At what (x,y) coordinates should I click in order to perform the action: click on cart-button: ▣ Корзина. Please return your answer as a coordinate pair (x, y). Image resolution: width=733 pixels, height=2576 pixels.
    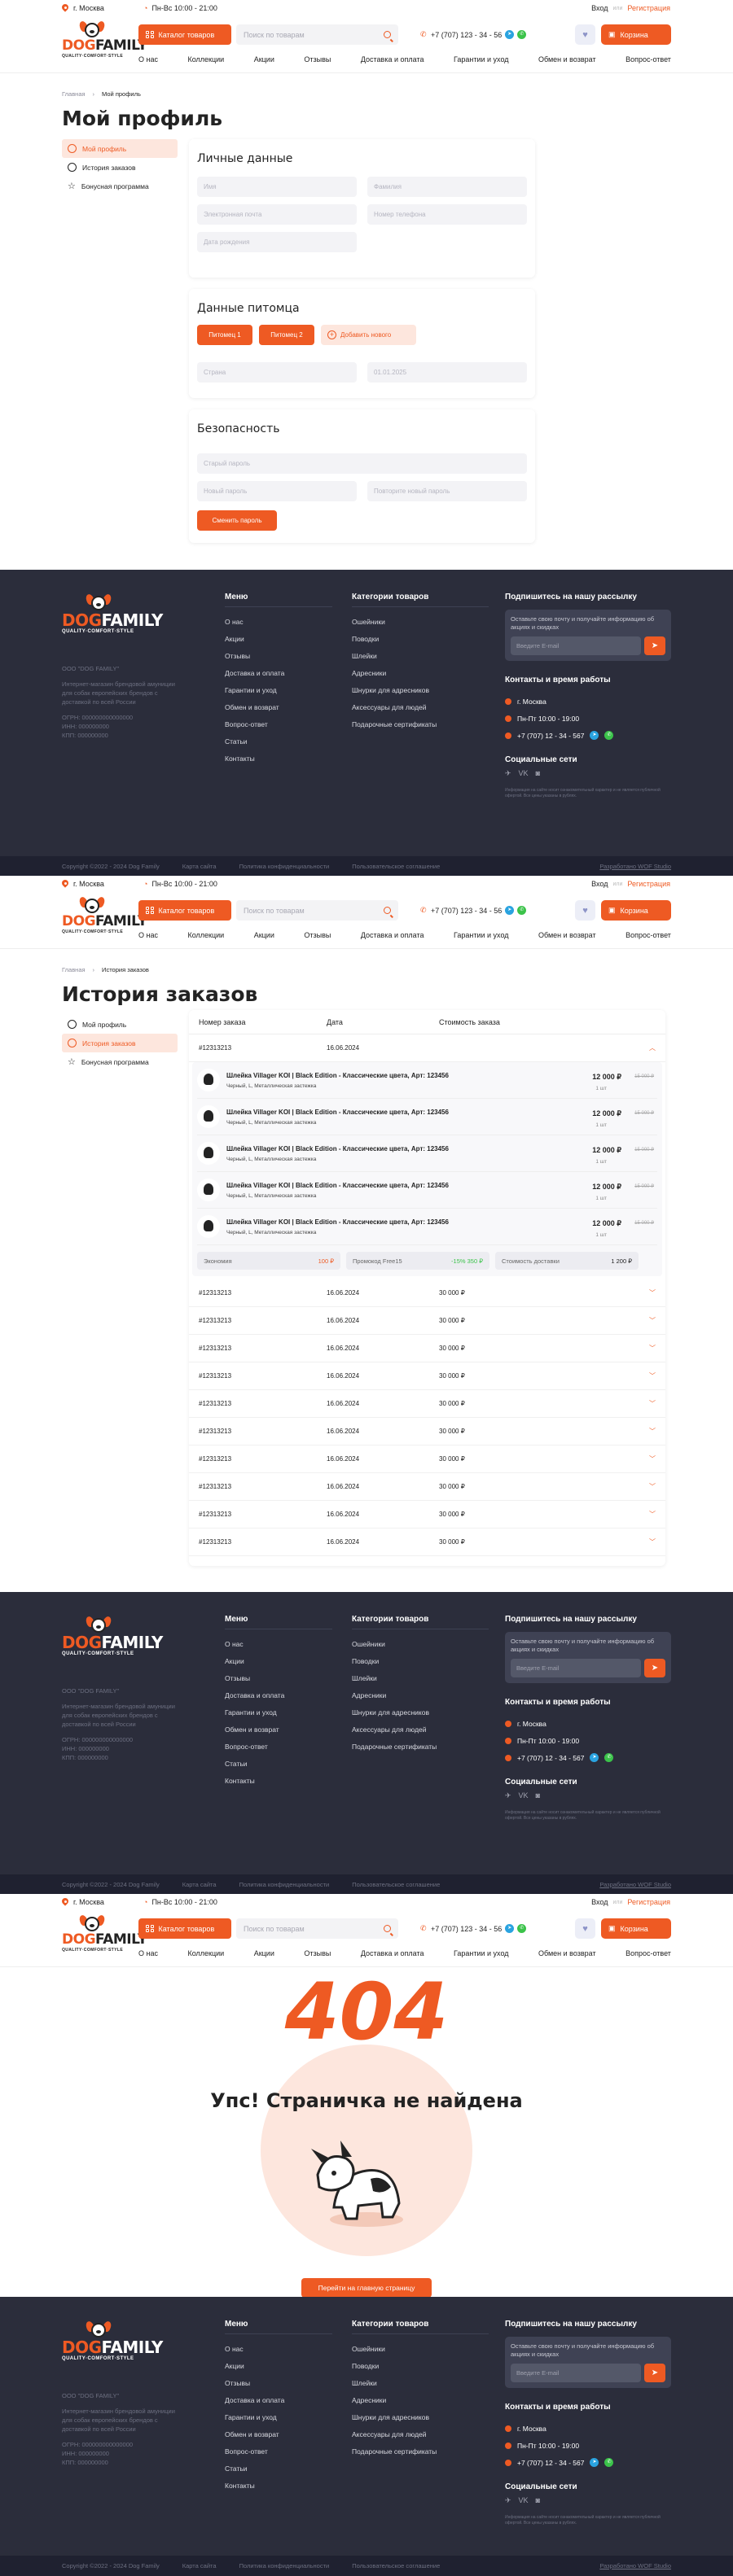
    Looking at the image, I should click on (636, 1928).